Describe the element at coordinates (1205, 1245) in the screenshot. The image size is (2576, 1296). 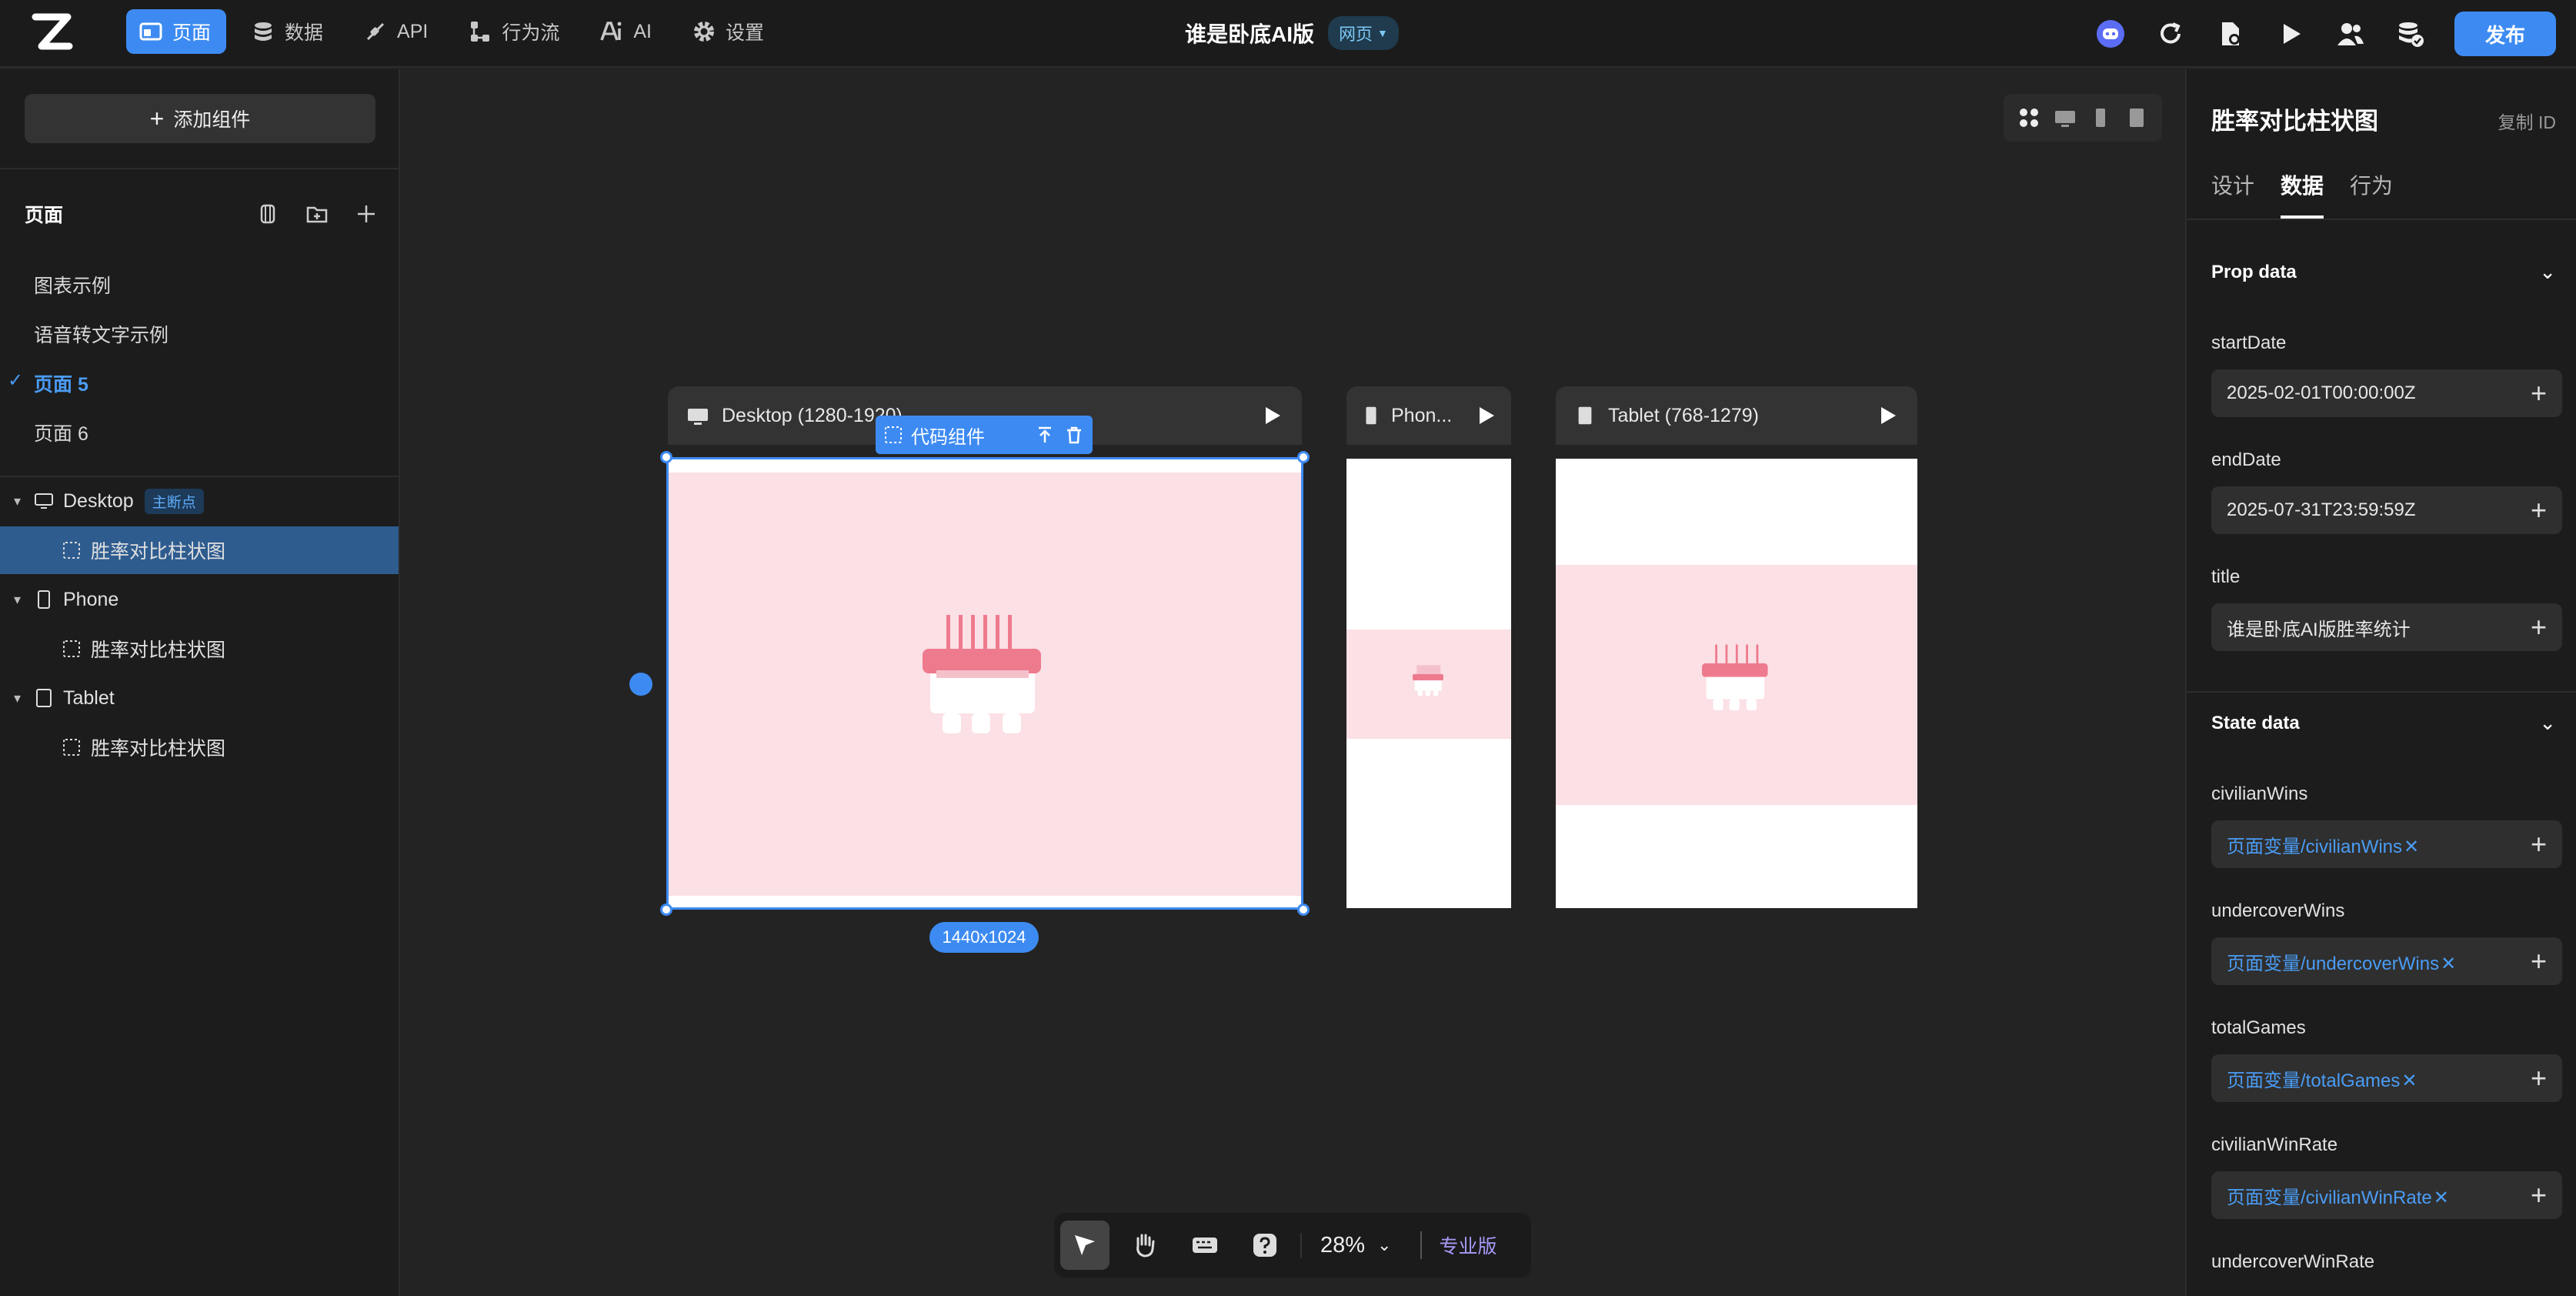
I see `keyboard-shortcuts-button` at that location.